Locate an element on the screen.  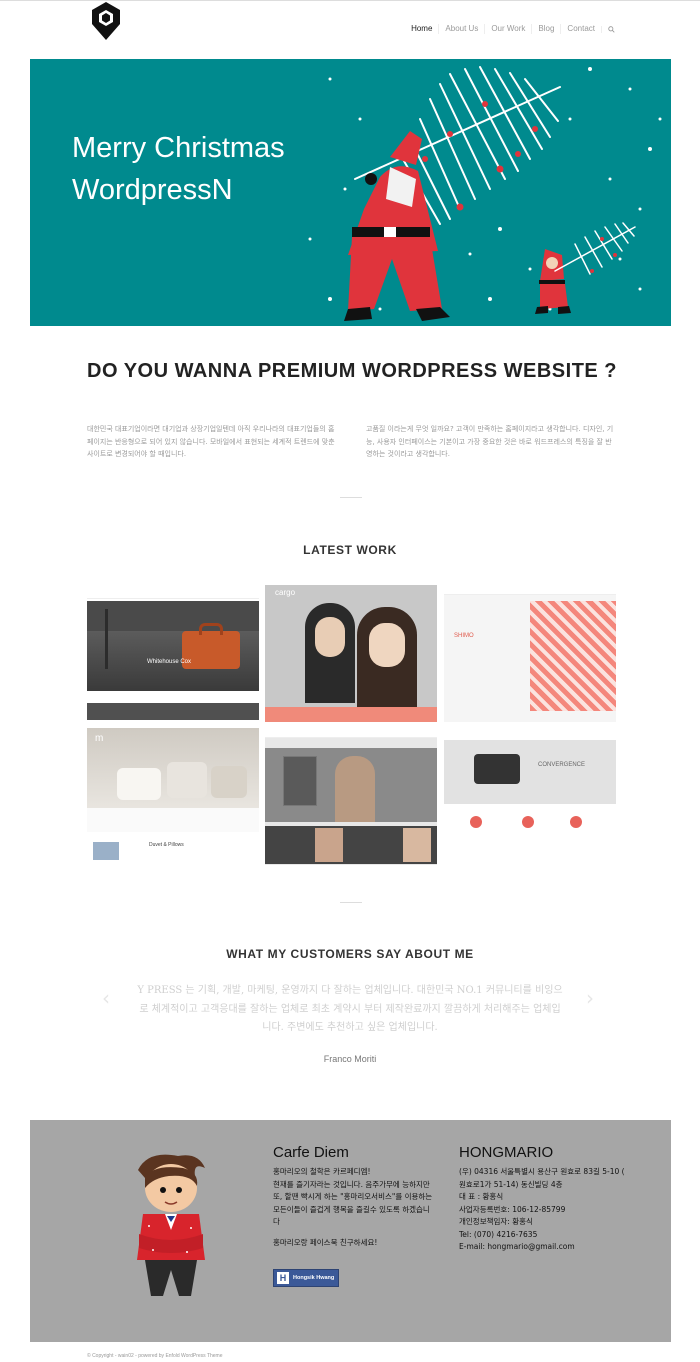
chevron-left-icon: ‹ is located at coordinates (106, 998).